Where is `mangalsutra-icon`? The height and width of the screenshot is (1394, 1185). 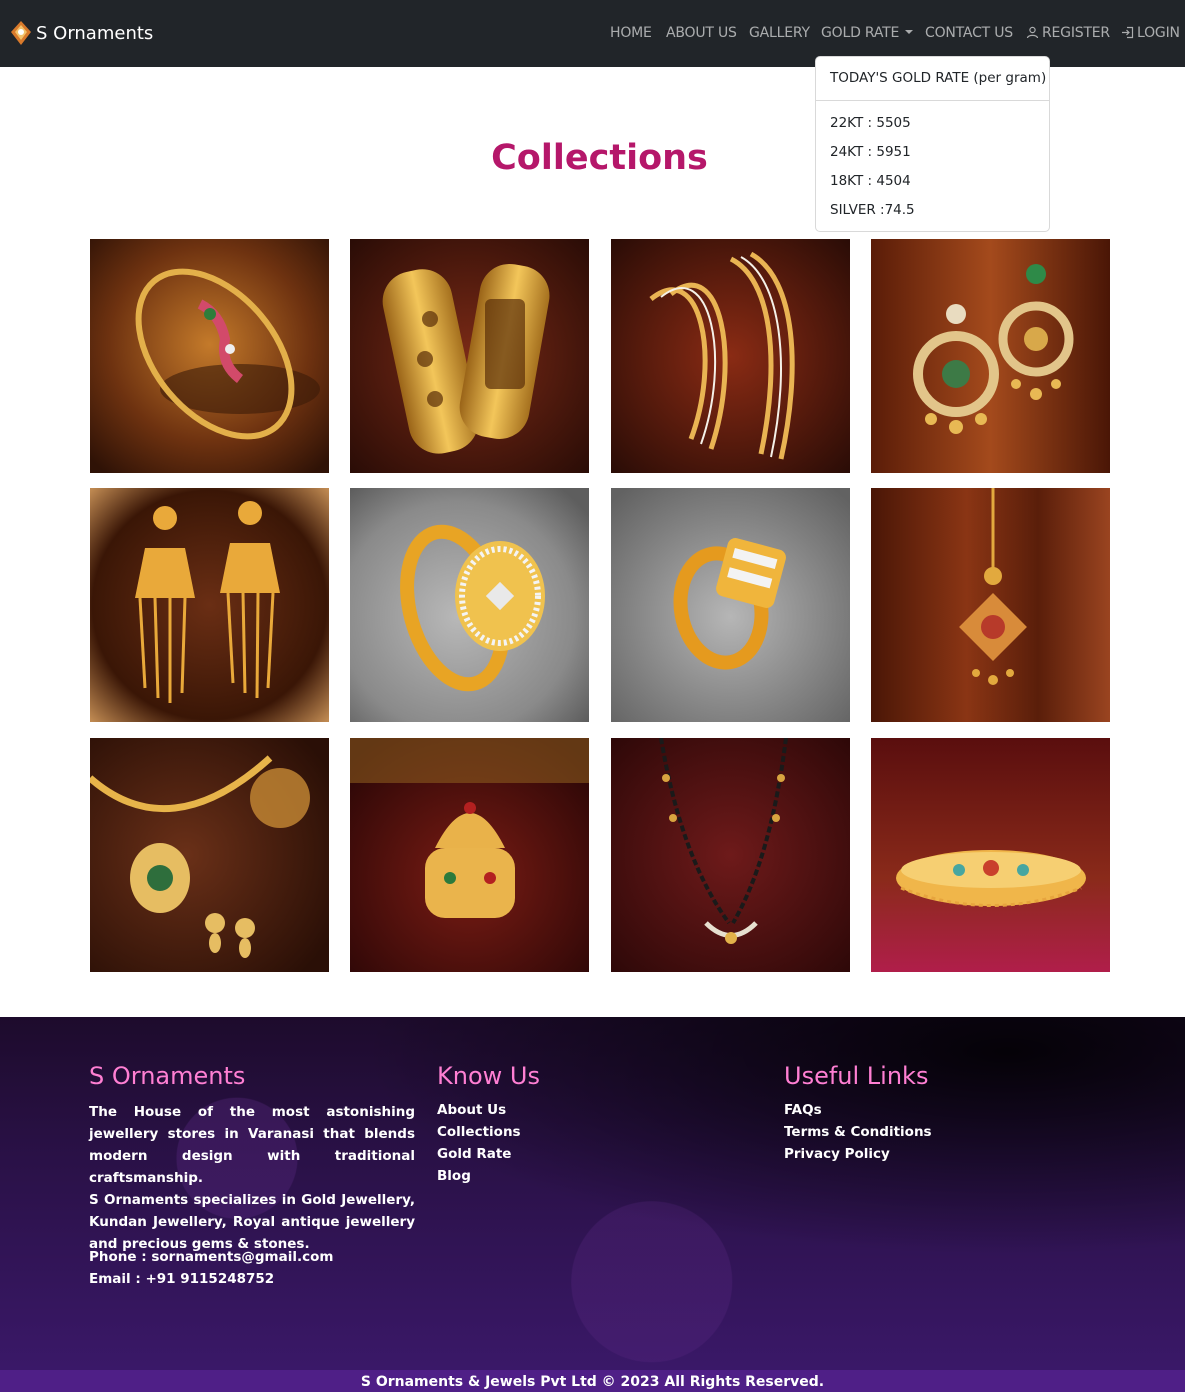 mangalsutra-icon is located at coordinates (730, 855).